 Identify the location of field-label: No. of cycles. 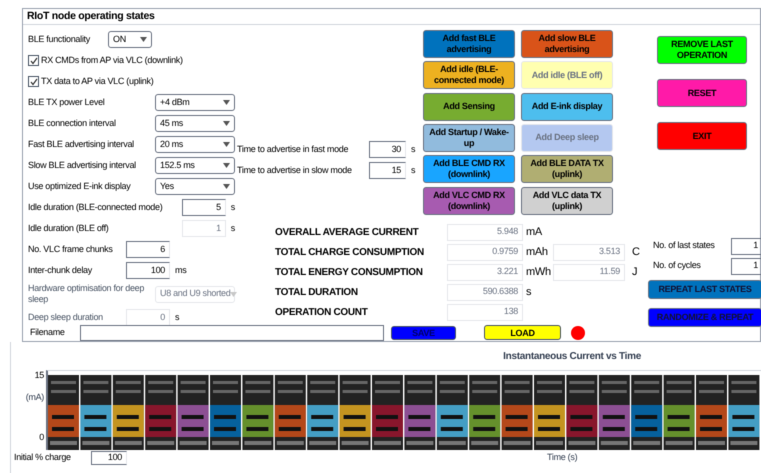
(677, 265).